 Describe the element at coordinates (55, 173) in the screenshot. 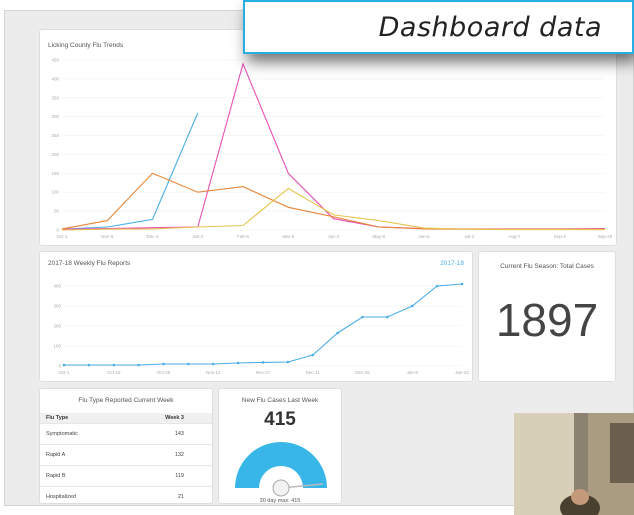

I see `y-tick-label: 150` at that location.